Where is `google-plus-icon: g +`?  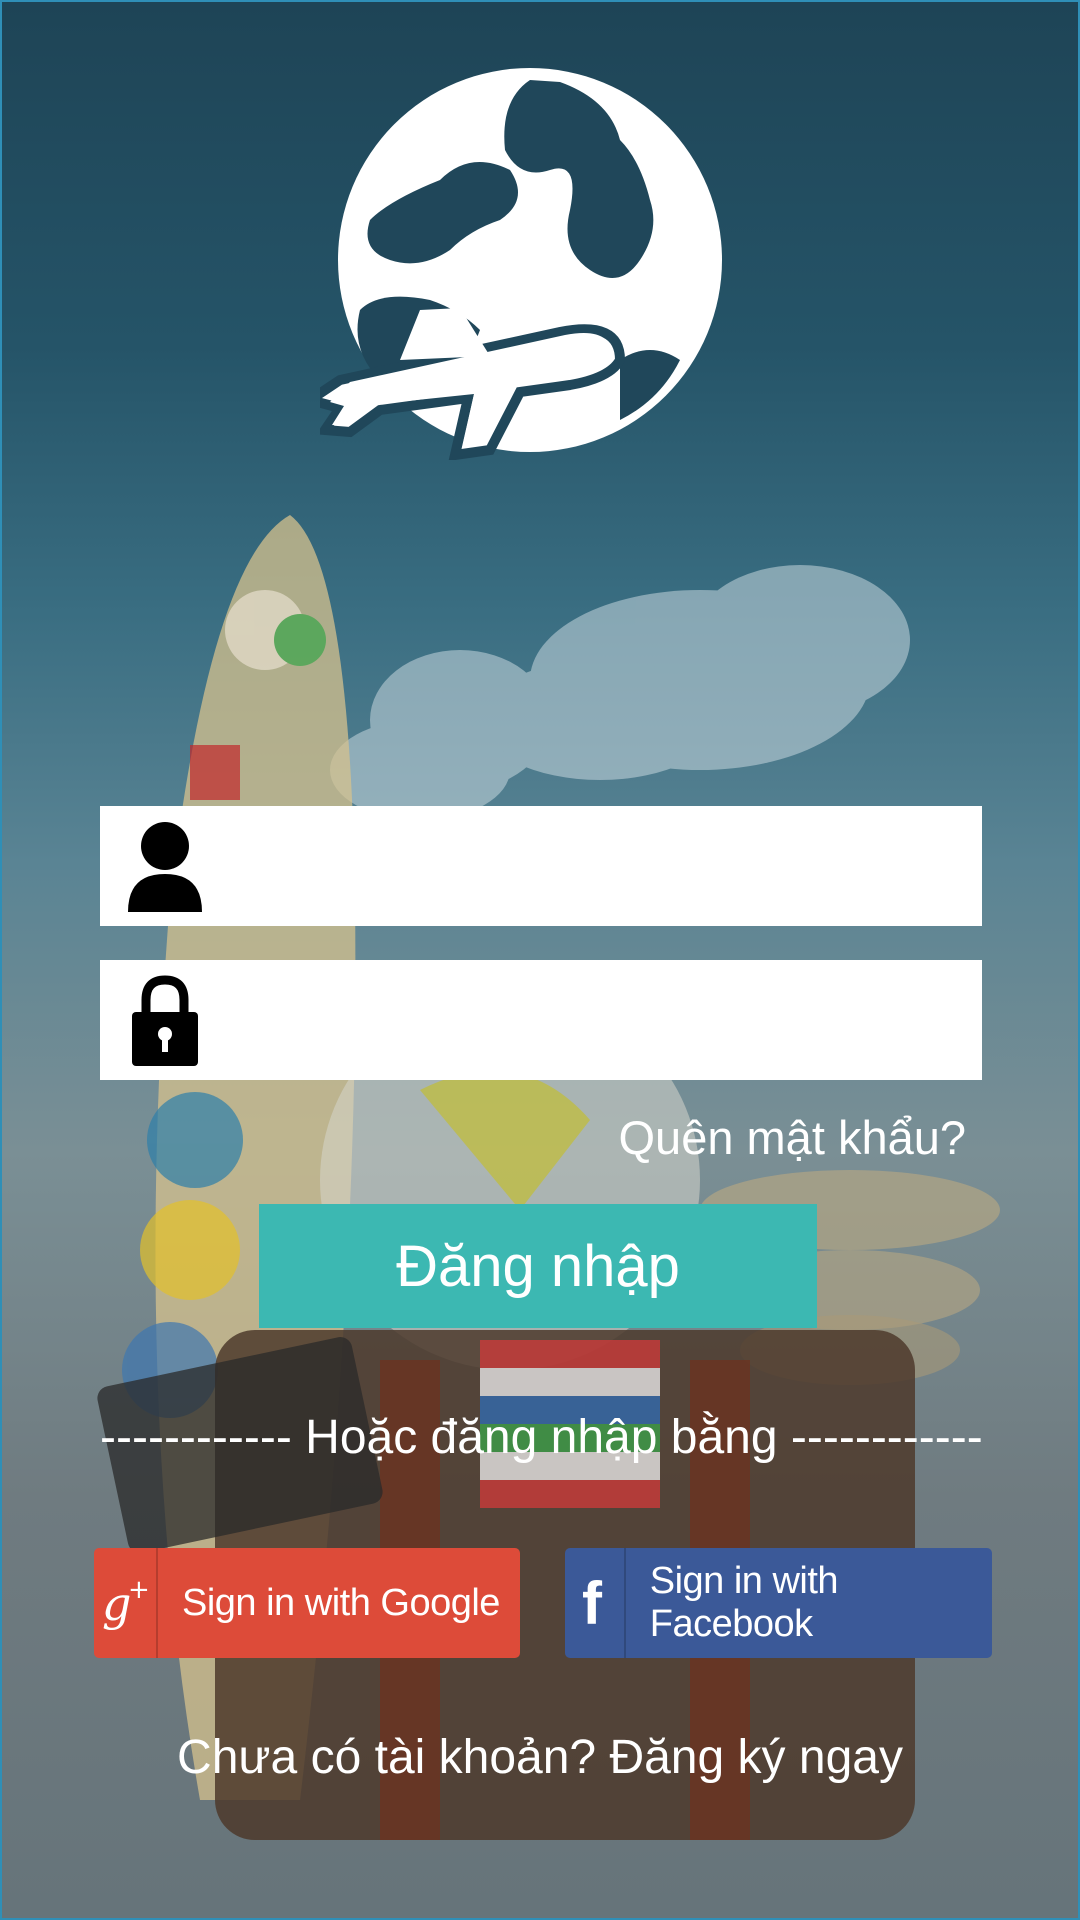 google-plus-icon: g + is located at coordinates (126, 1603).